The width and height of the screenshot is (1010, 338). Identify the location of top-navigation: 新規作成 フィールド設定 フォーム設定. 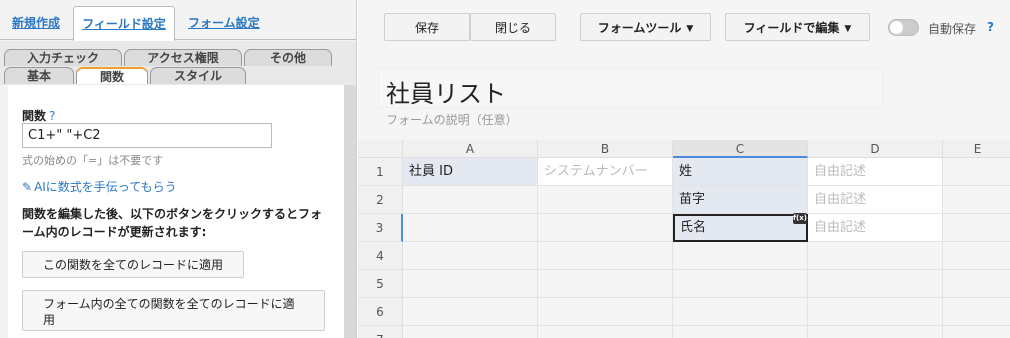
(178, 23).